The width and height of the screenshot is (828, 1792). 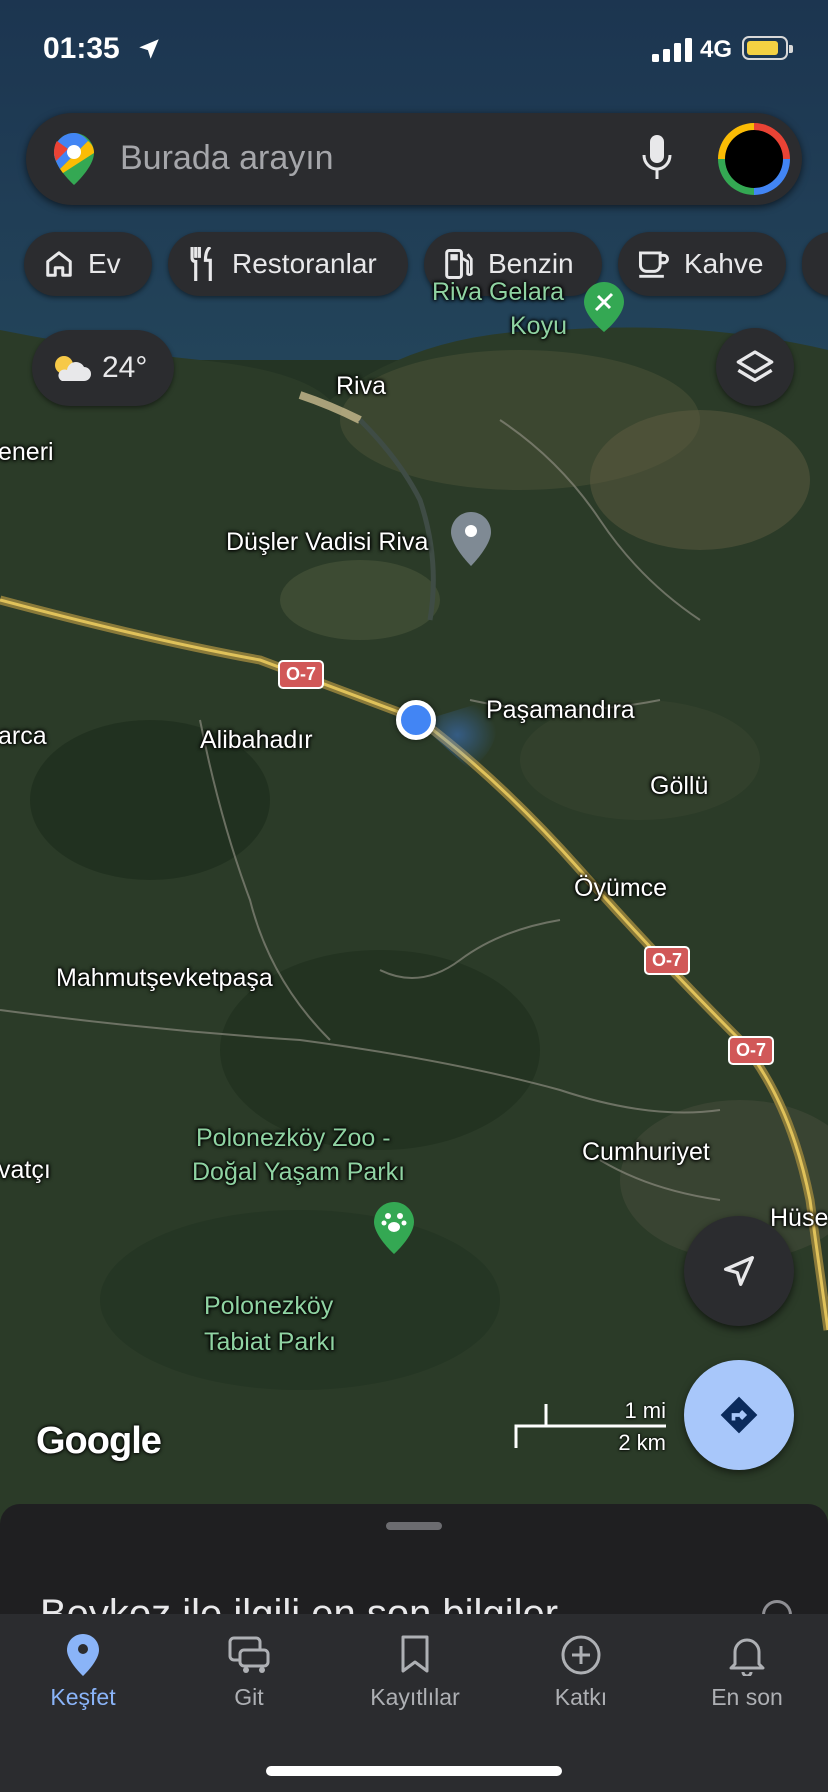 What do you see at coordinates (249, 1654) in the screenshot?
I see `car-icon` at bounding box center [249, 1654].